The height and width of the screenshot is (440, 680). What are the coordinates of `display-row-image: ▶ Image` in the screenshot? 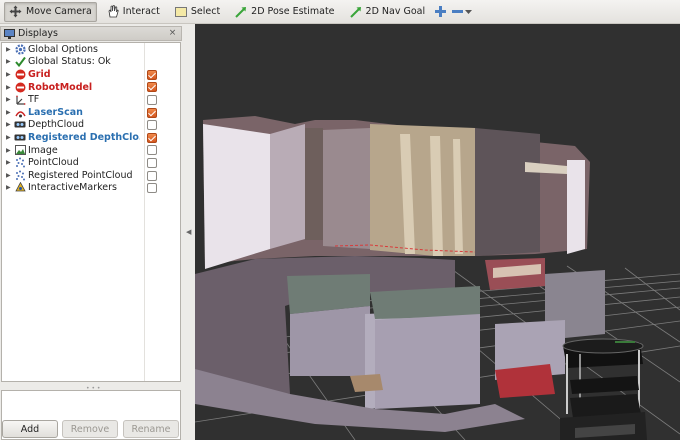 It's located at (91, 150).